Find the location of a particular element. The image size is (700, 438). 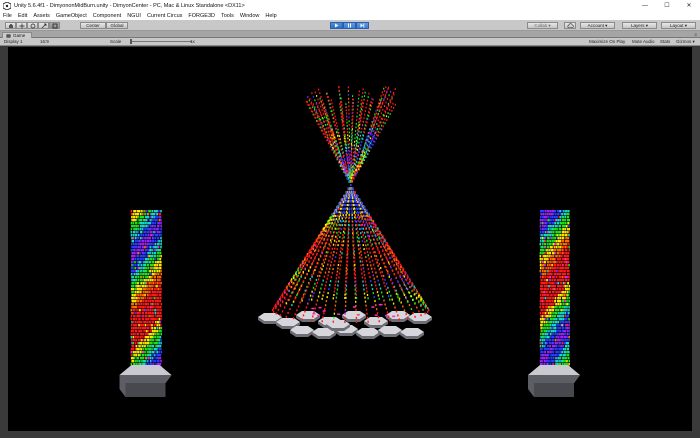

cloud-icon is located at coordinates (570, 25).